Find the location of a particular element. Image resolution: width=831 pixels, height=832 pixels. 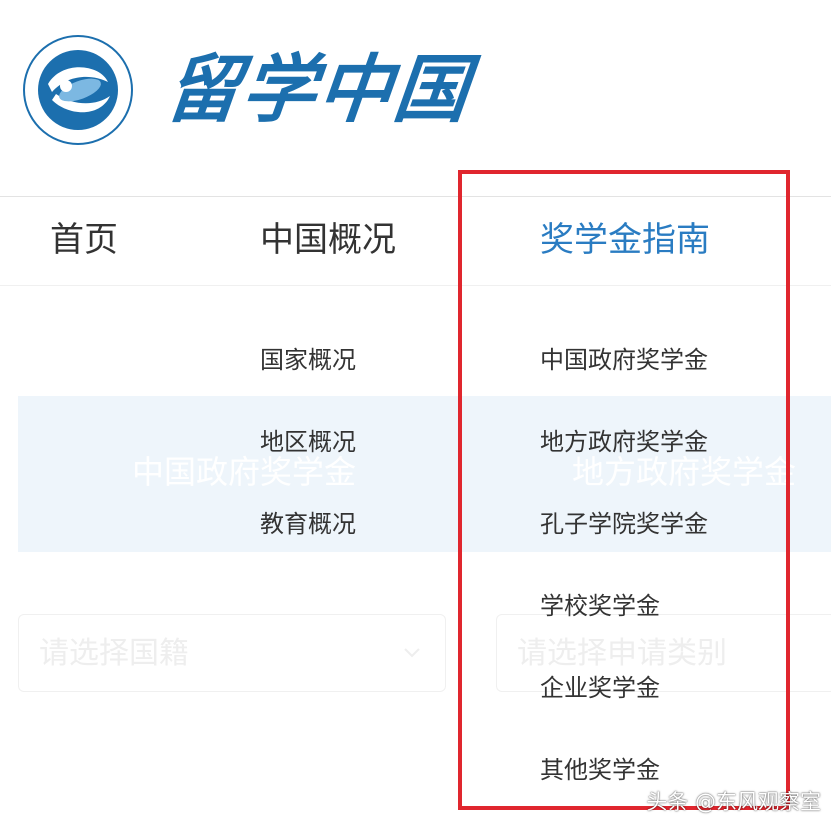

menu-item-region-overview: 地区概况 is located at coordinates (308, 442).